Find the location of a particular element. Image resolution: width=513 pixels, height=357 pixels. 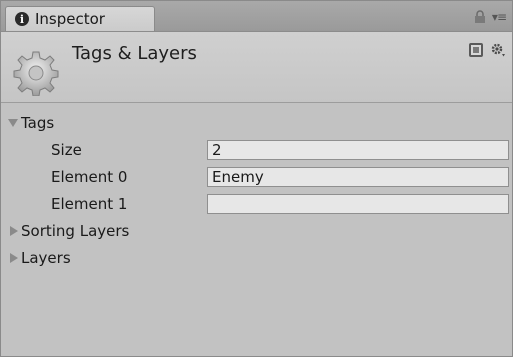

tags-foldout: Tags is located at coordinates (256, 123).